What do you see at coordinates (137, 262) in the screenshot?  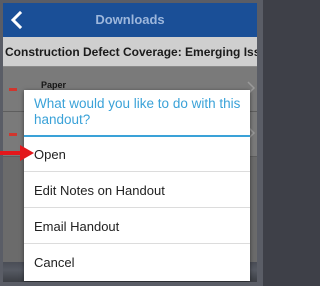 I see `cancel-option: Cancel` at bounding box center [137, 262].